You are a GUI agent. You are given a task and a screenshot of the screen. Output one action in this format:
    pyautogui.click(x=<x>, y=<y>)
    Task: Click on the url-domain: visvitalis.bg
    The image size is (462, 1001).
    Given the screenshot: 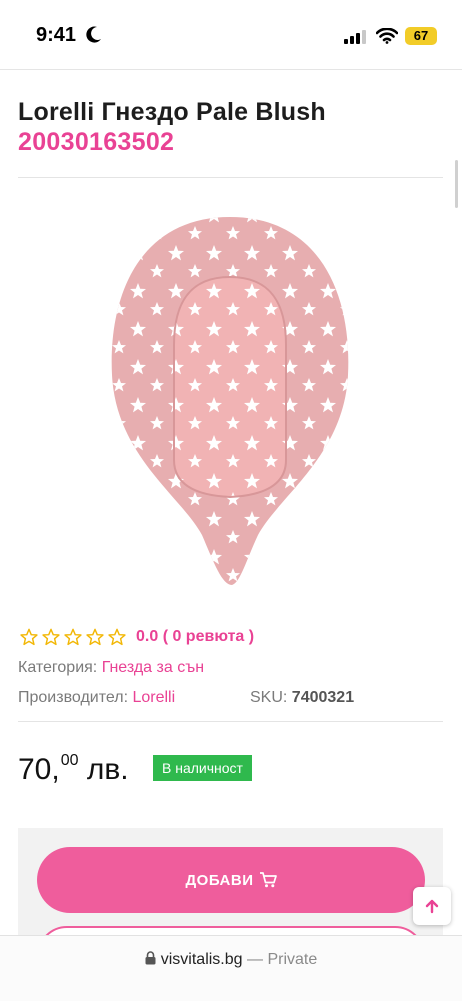 What is the action you would take?
    pyautogui.click(x=201, y=959)
    